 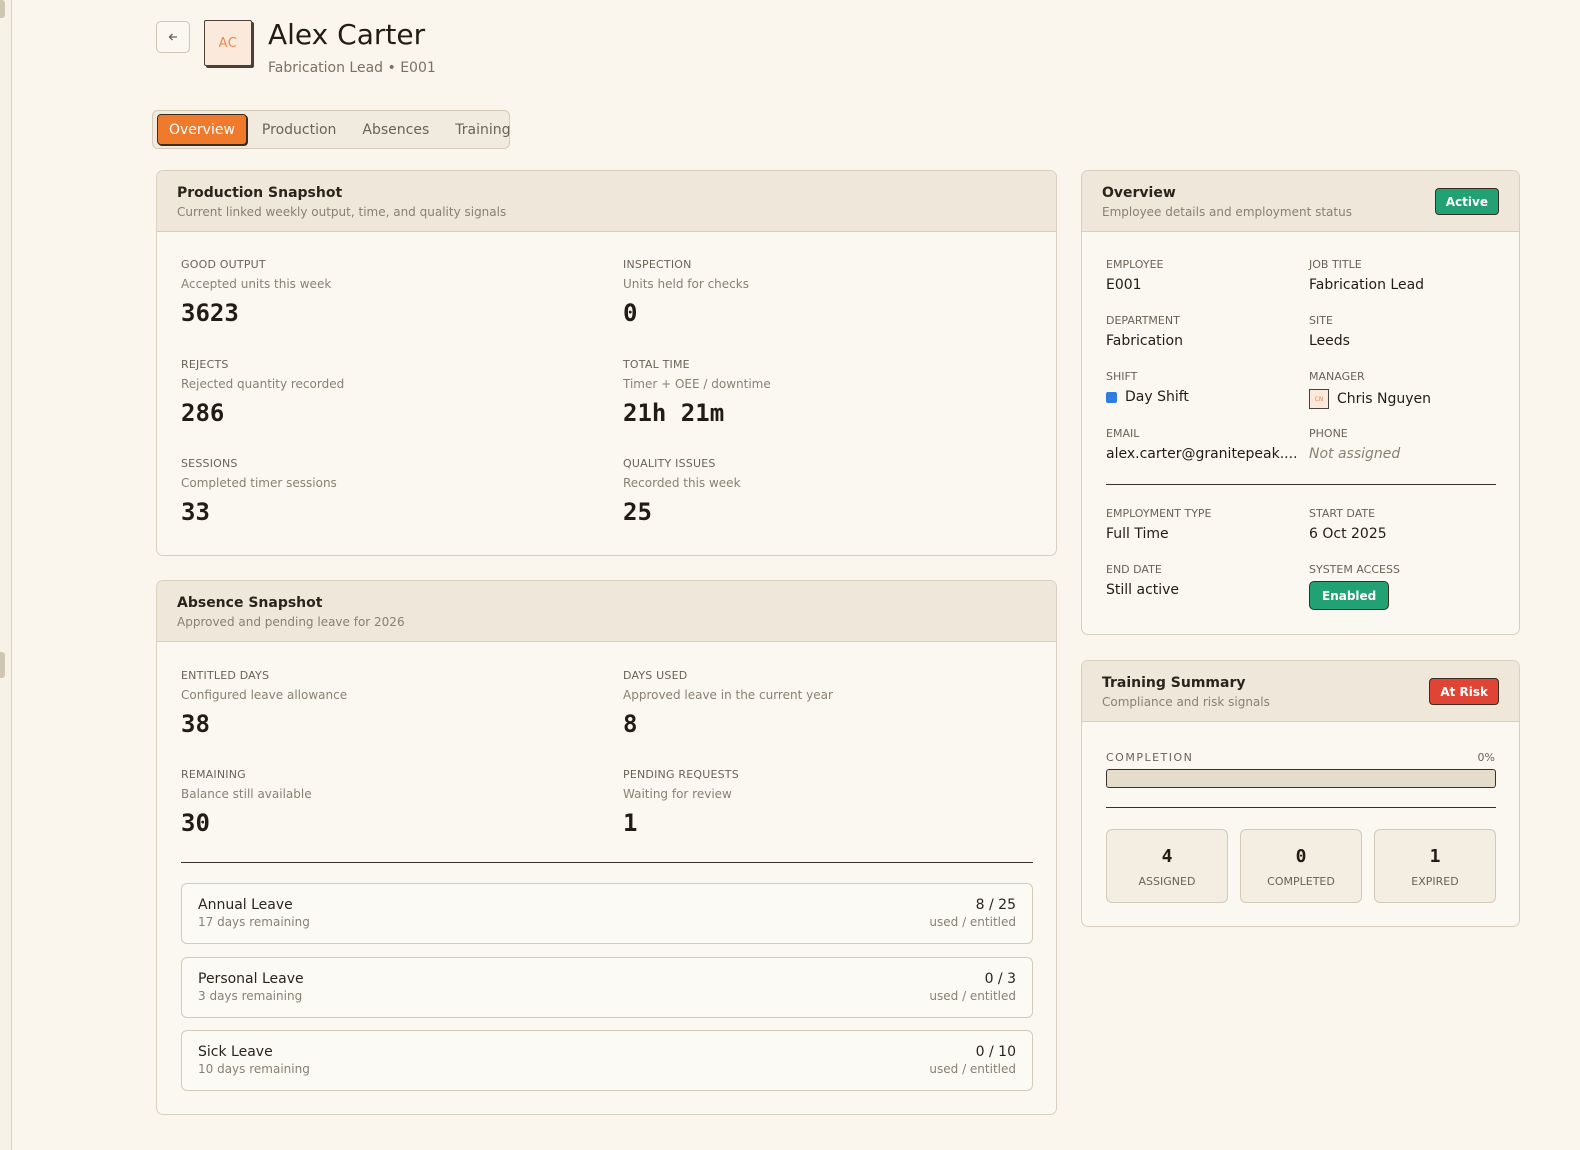 I want to click on card-title: Production Snapshot, so click(x=260, y=193).